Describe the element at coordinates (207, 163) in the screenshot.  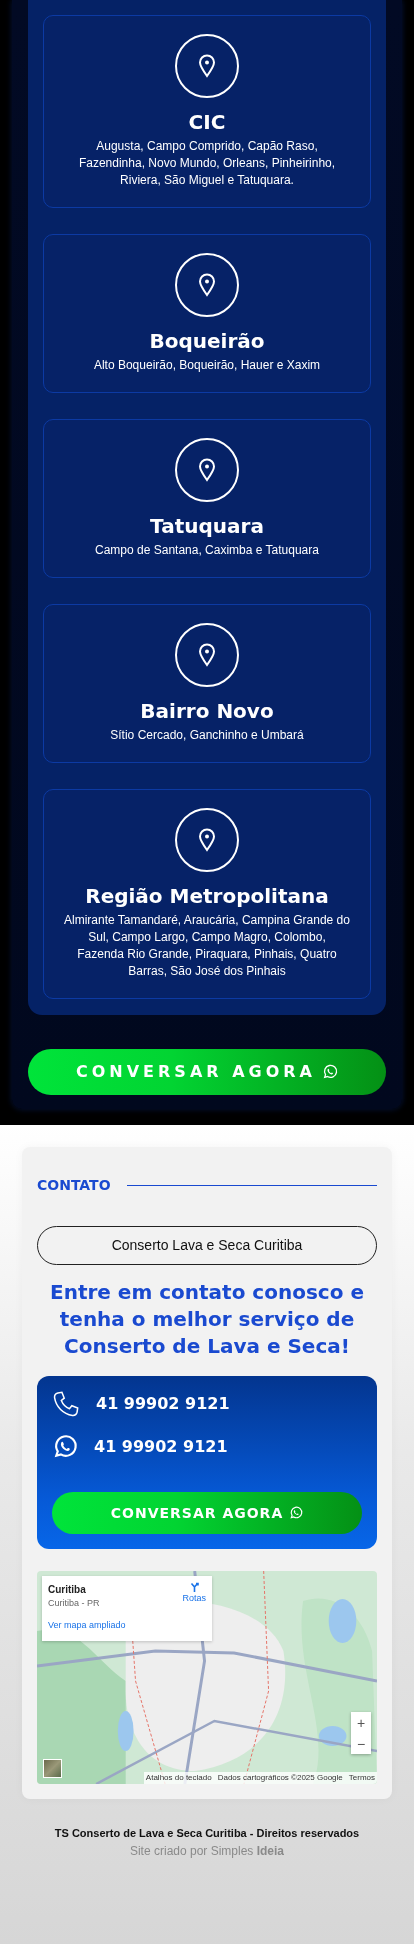
I see `area-neighborhoods: Augusta, Campo Comprido, Capão Raso, Fazendinha, Novo Mundo, Orleans, Pinheirinho, Riviera, São Miguel e Tatuquara.` at that location.